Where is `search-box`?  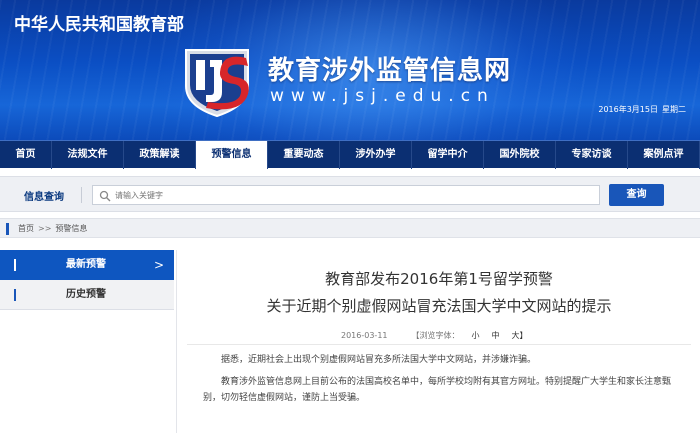
search-box is located at coordinates (346, 195).